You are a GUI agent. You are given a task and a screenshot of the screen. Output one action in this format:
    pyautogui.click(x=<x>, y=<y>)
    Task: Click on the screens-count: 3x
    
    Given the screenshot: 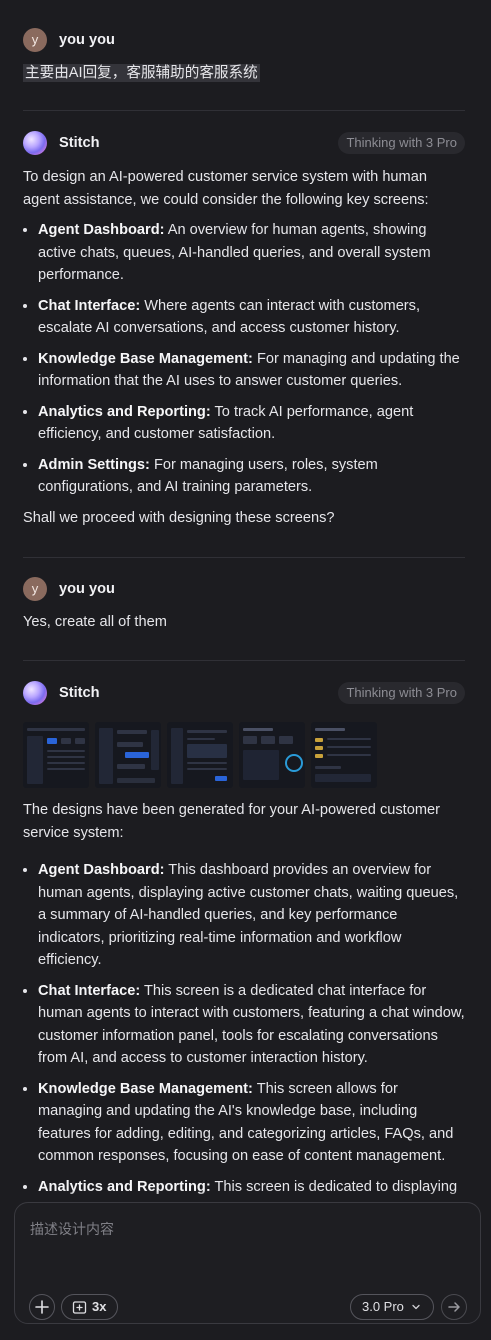 What is the action you would take?
    pyautogui.click(x=99, y=1306)
    